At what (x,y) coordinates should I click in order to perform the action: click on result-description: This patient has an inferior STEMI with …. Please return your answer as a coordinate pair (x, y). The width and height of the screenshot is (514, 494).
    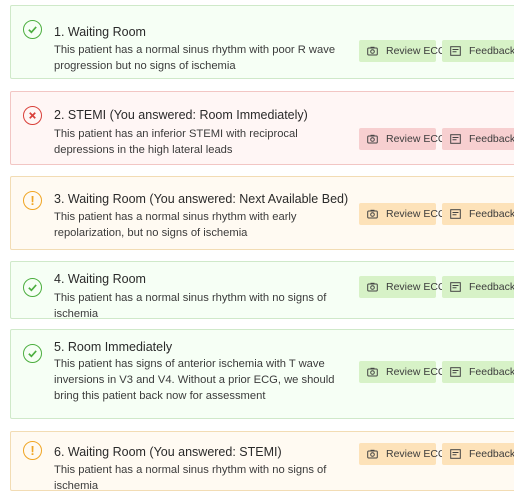
    Looking at the image, I should click on (176, 142).